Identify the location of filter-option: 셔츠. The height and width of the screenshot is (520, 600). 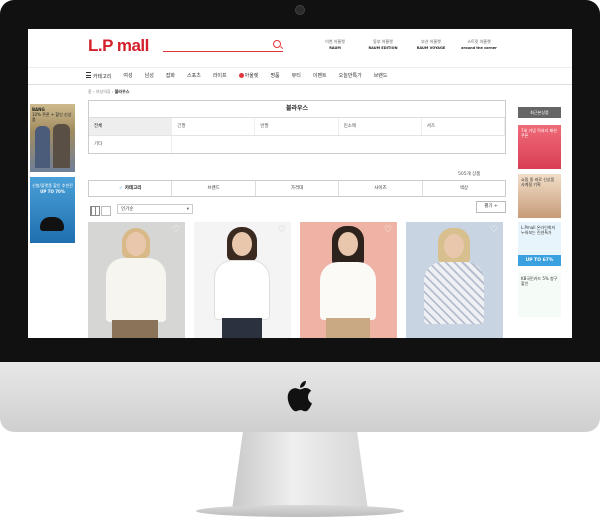
(463, 126).